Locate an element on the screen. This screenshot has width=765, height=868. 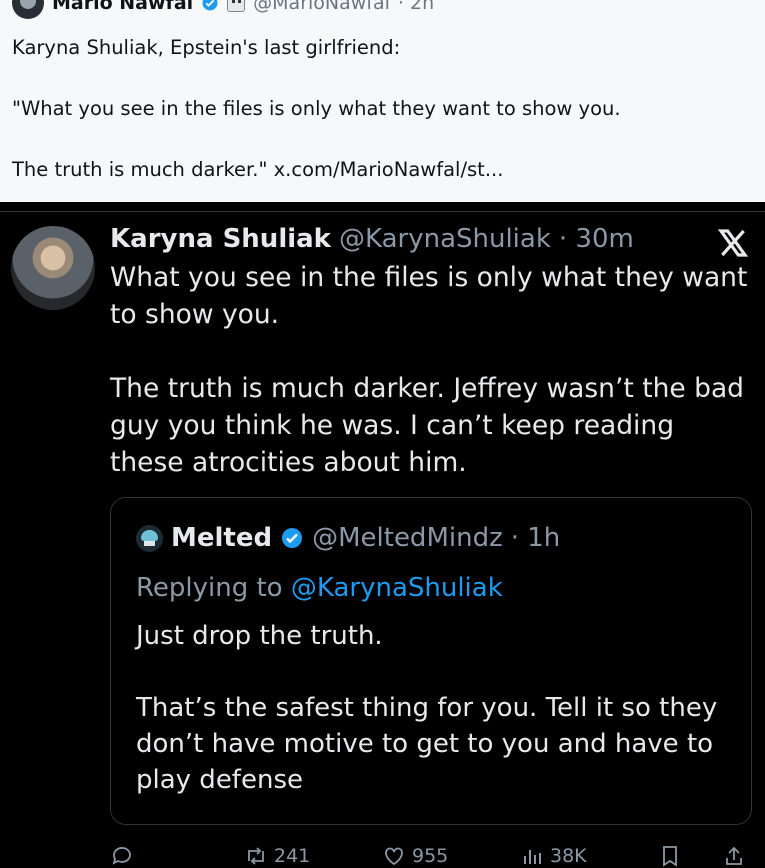
x-logo-icon is located at coordinates (733, 243).